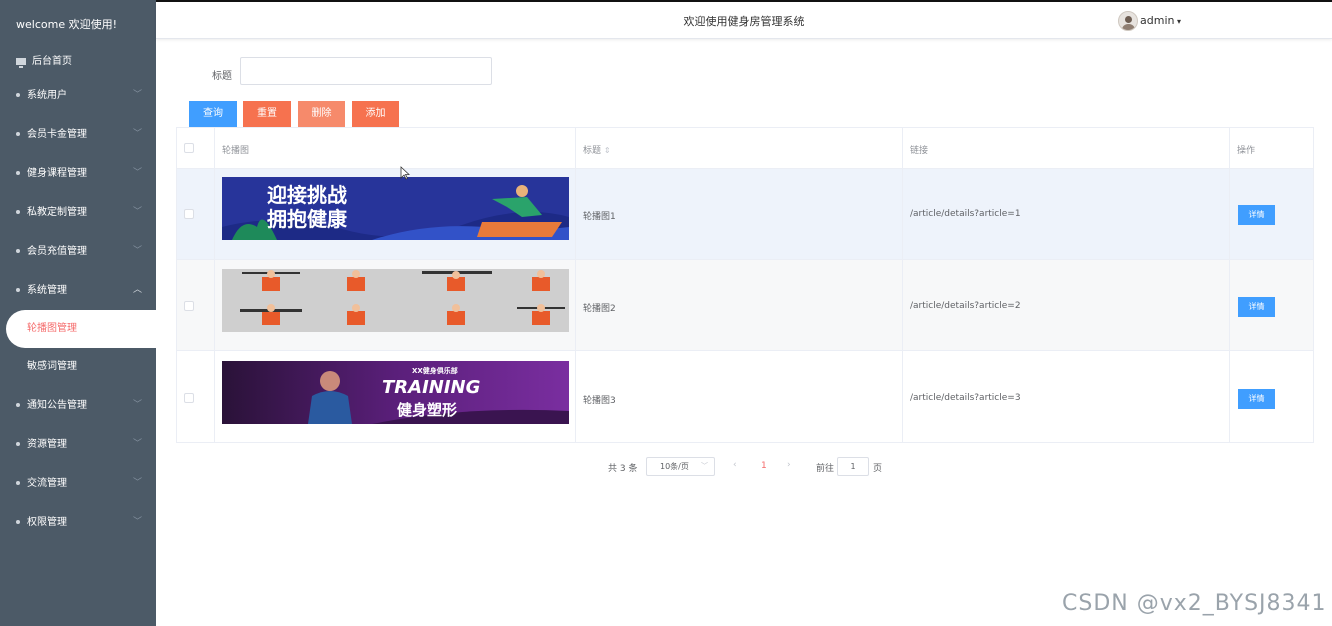 The width and height of the screenshot is (1332, 626). Describe the element at coordinates (965, 398) in the screenshot. I see `row-link: /article/details?article=3` at that location.